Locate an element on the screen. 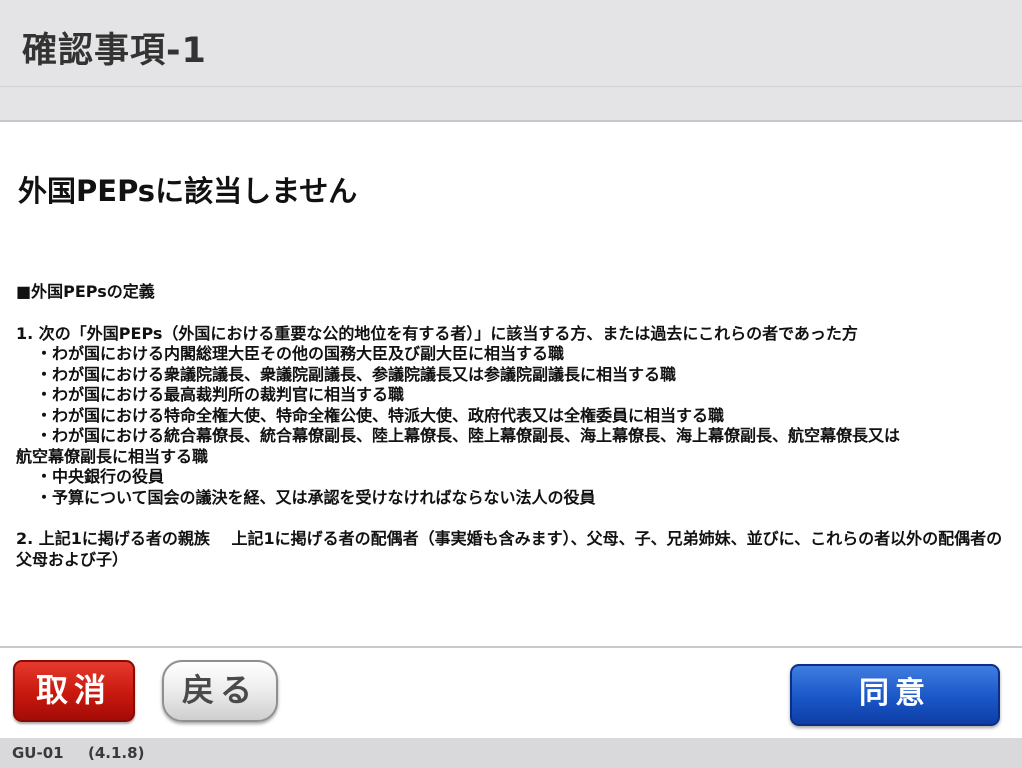  bullet-continuation: 航空幕僚副長に相当する職 is located at coordinates (112, 456).